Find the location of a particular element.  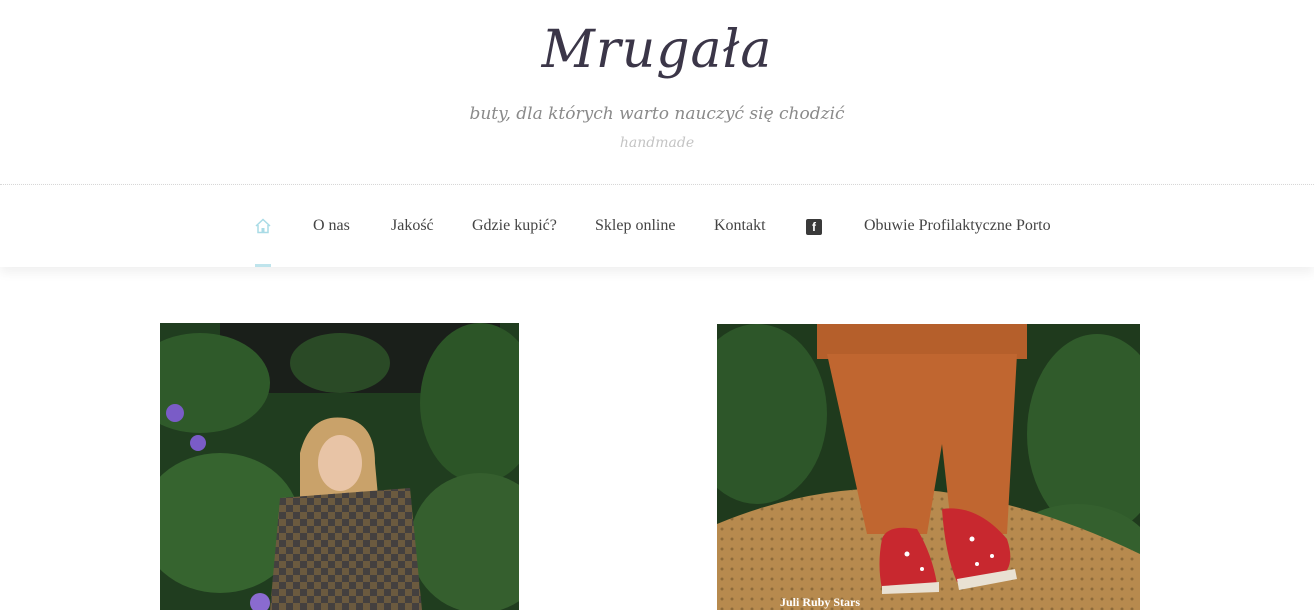

active-indicator is located at coordinates (263, 265).